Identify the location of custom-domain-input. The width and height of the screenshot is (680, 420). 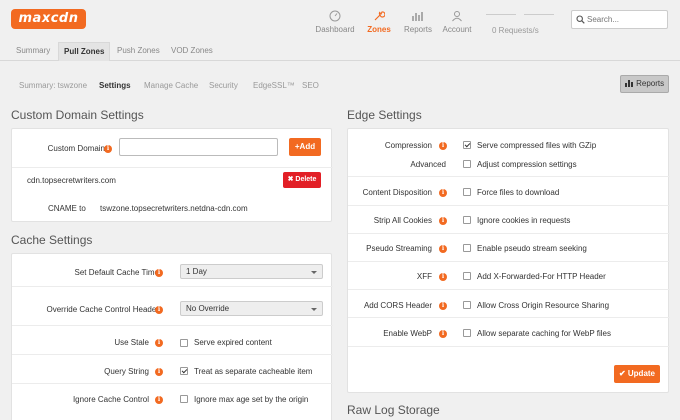
(198, 147).